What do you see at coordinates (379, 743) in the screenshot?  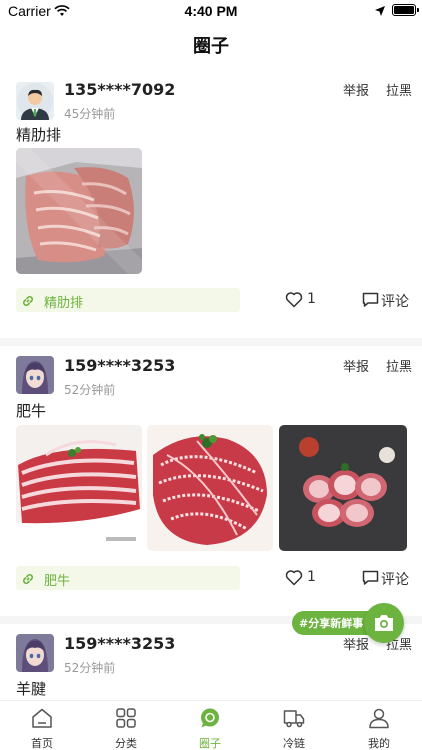 I see `tab-label: 我的` at bounding box center [379, 743].